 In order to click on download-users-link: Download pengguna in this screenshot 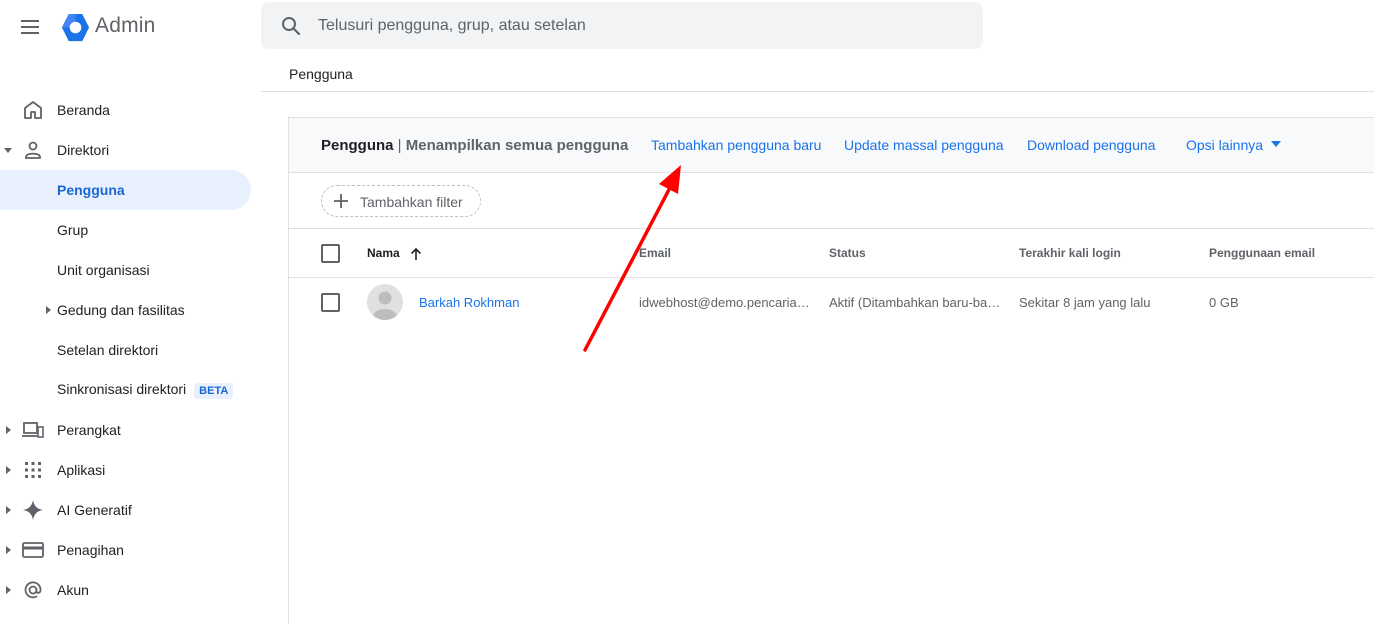, I will do `click(1091, 145)`.